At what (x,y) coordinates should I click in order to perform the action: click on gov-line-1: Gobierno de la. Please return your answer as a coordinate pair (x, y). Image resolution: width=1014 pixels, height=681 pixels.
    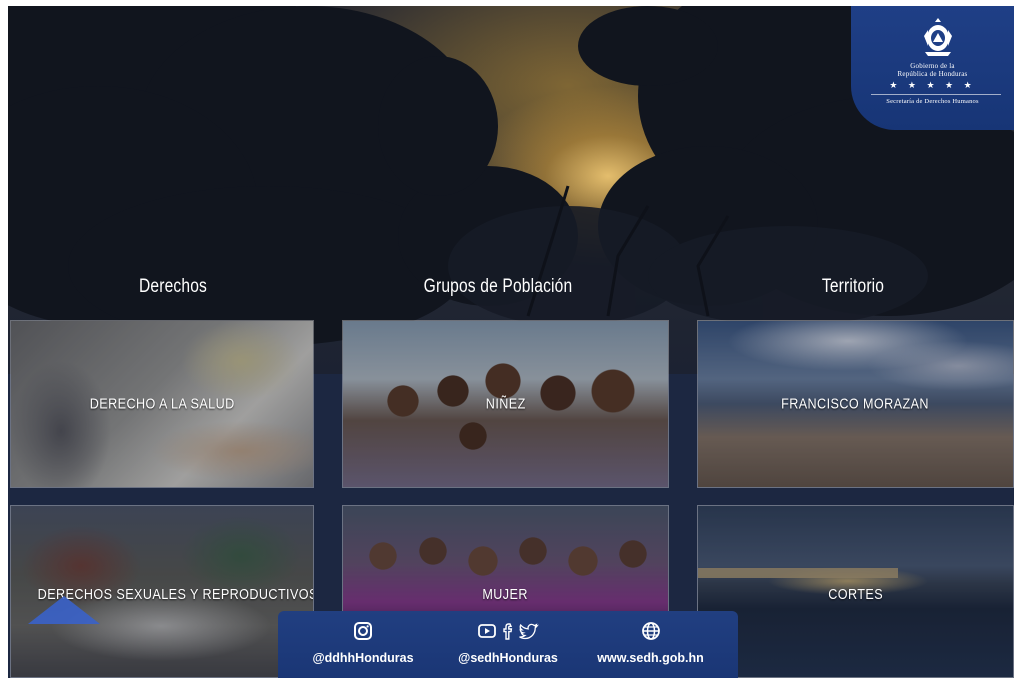
    Looking at the image, I should click on (932, 66).